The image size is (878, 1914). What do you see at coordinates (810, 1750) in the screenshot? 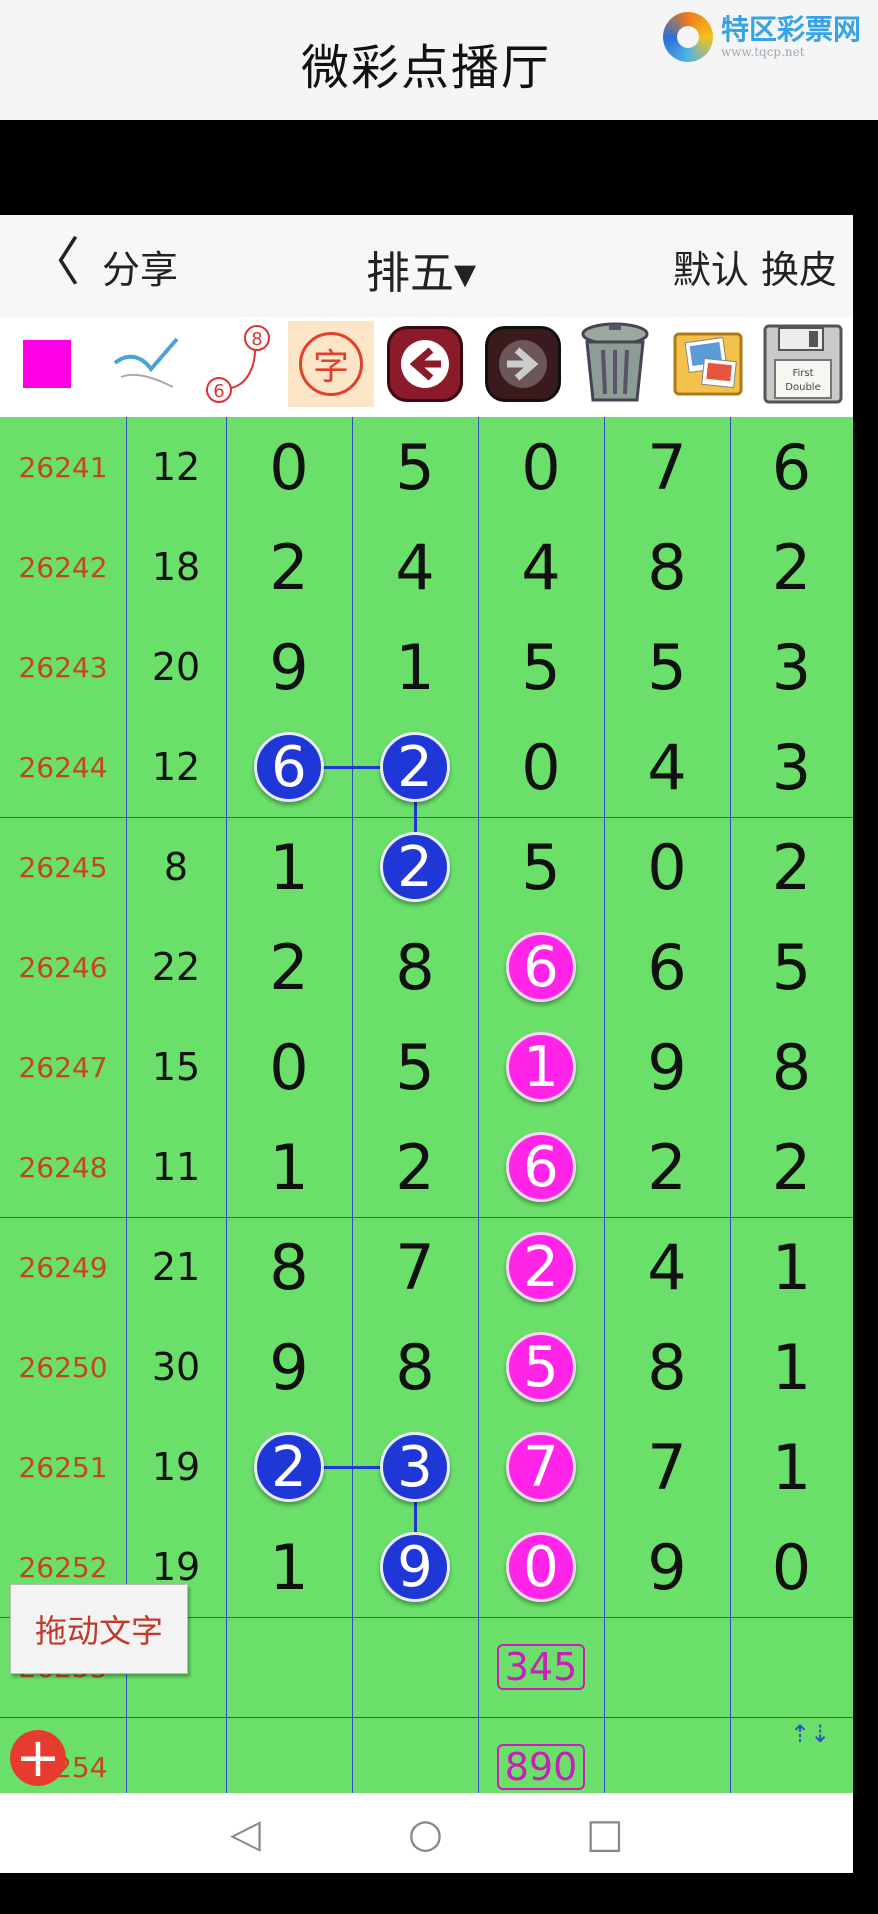
I see `vertical-switch-icon: ⇡⇣` at bounding box center [810, 1750].